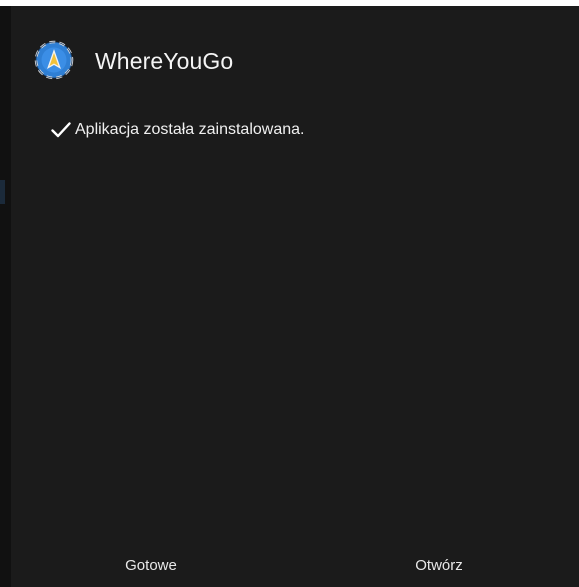 Image resolution: width=579 pixels, height=587 pixels. I want to click on app-name: WhereYouGo, so click(164, 61).